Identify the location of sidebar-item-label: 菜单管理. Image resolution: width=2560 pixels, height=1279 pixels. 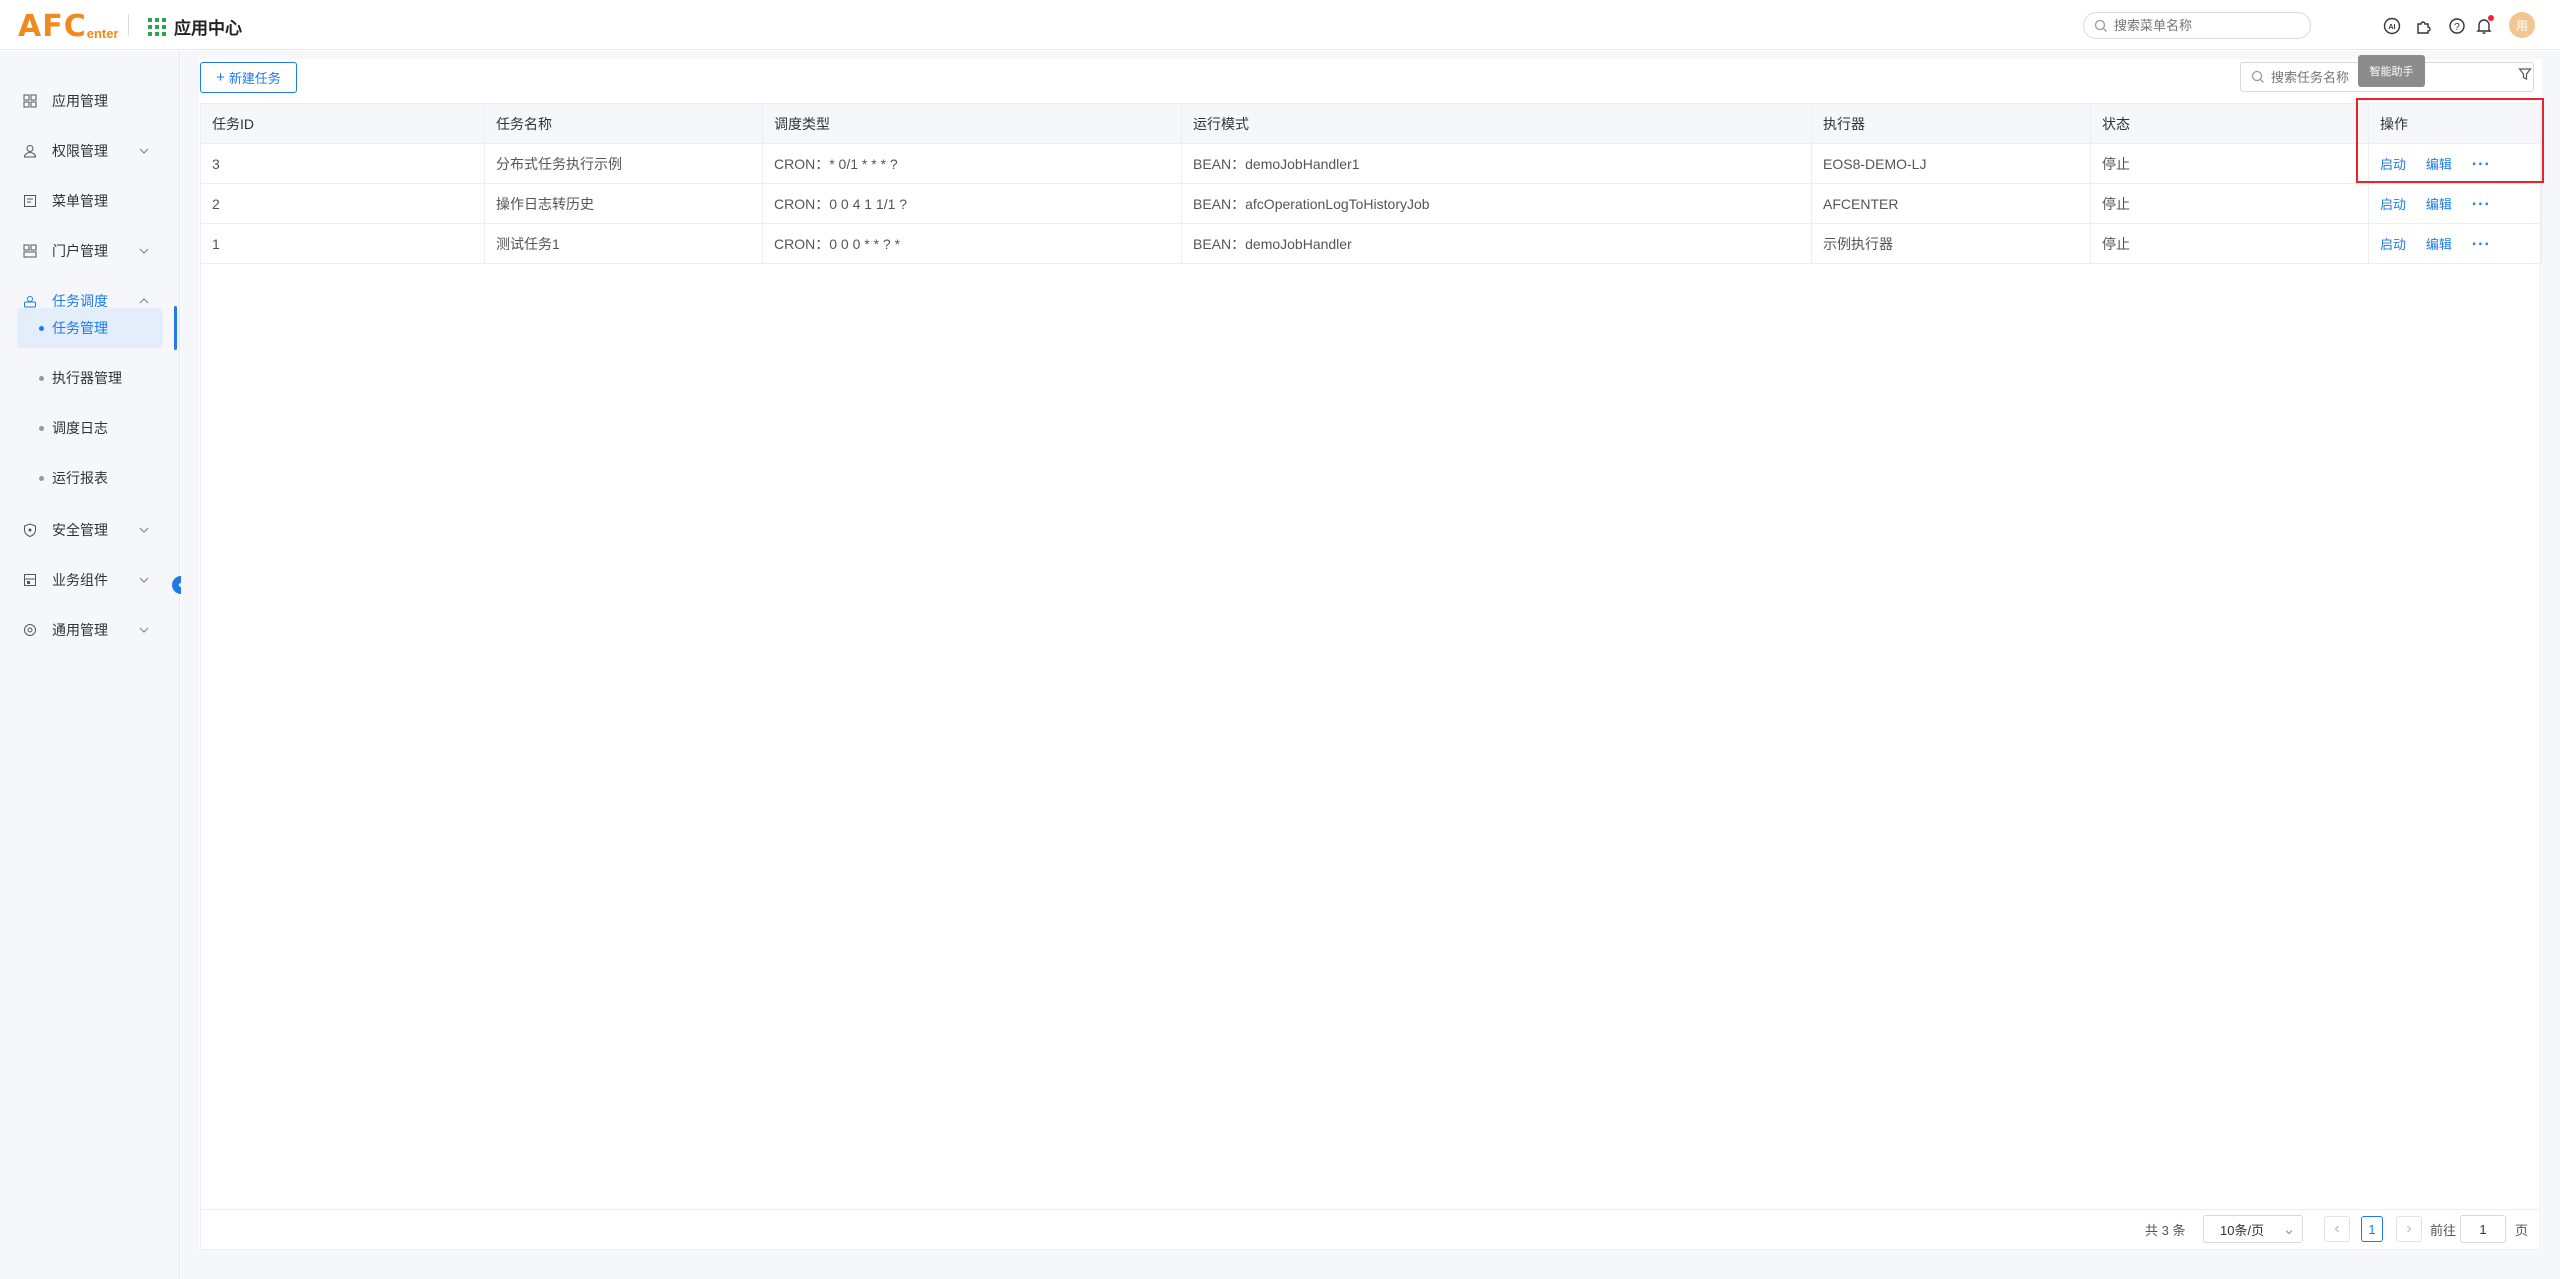
(80, 201).